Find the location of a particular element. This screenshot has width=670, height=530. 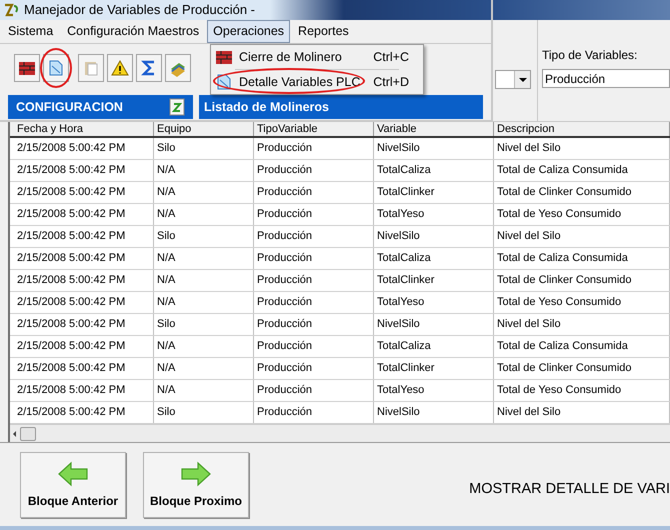

menu-item: Operaciones is located at coordinates (248, 31).